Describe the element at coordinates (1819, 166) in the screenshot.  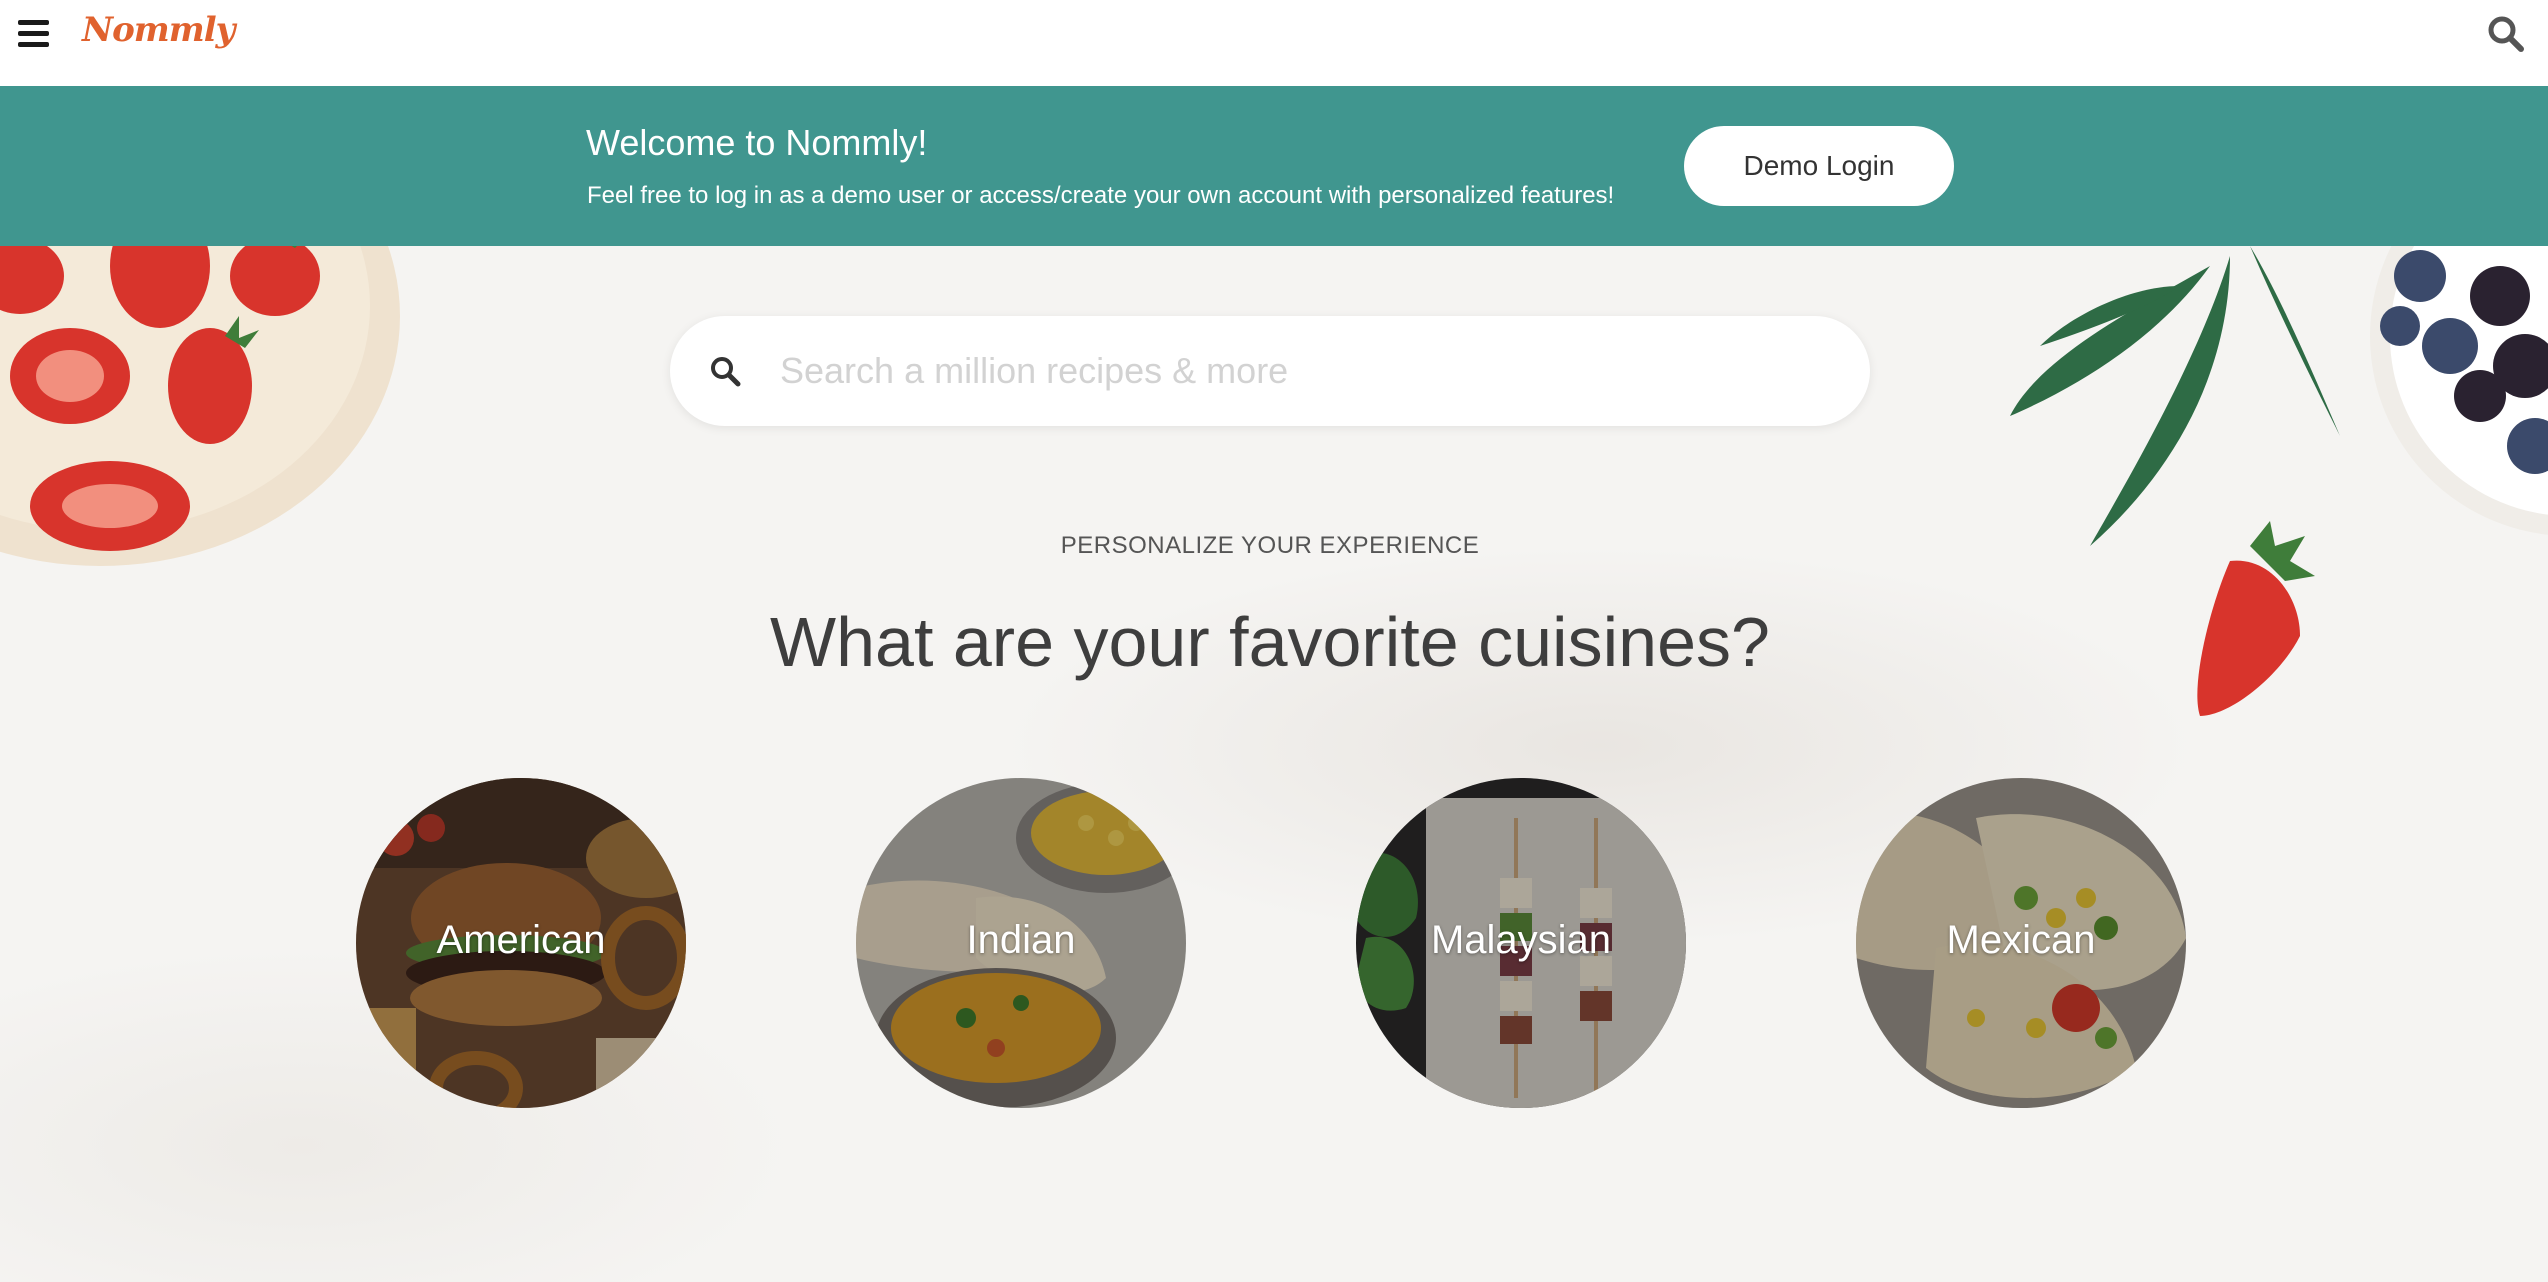
I see `demo-login-button: Demo Login` at that location.